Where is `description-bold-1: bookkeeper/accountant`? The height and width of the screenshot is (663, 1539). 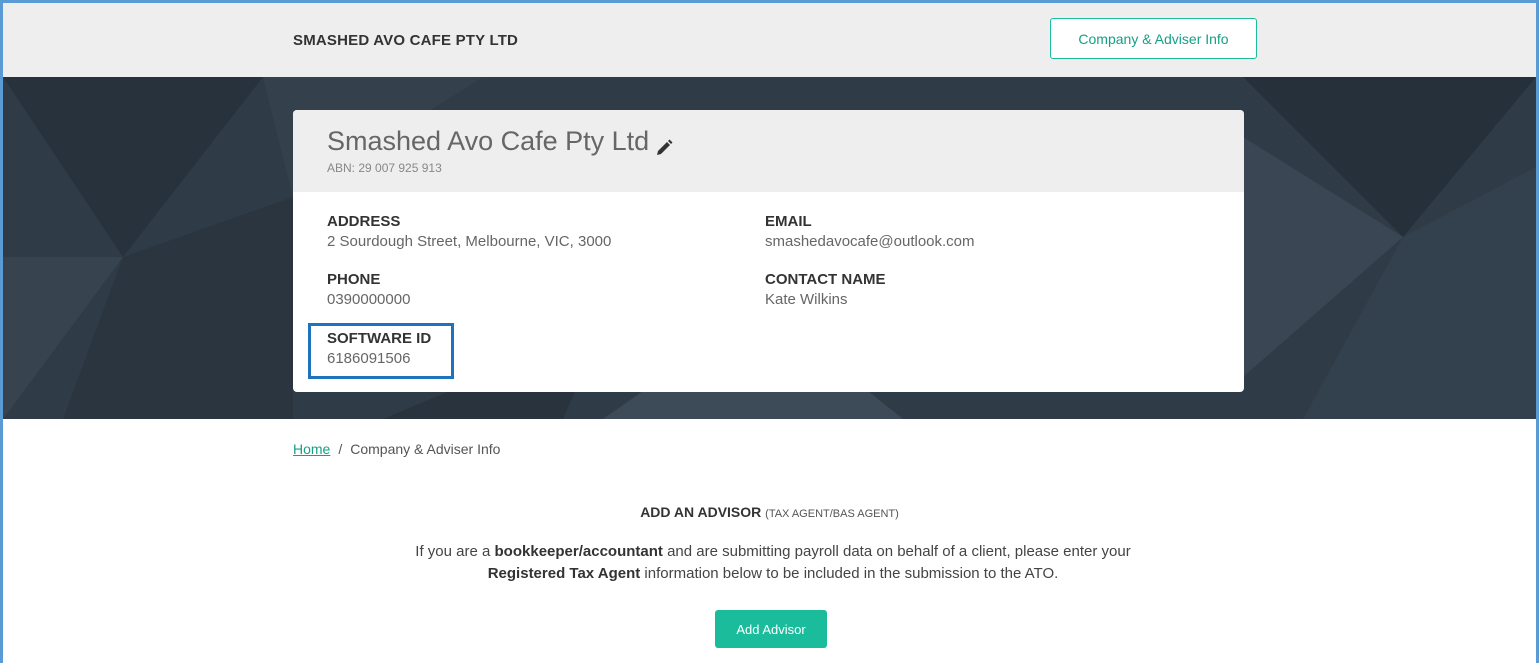
description-bold-1: bookkeeper/accountant is located at coordinates (578, 551).